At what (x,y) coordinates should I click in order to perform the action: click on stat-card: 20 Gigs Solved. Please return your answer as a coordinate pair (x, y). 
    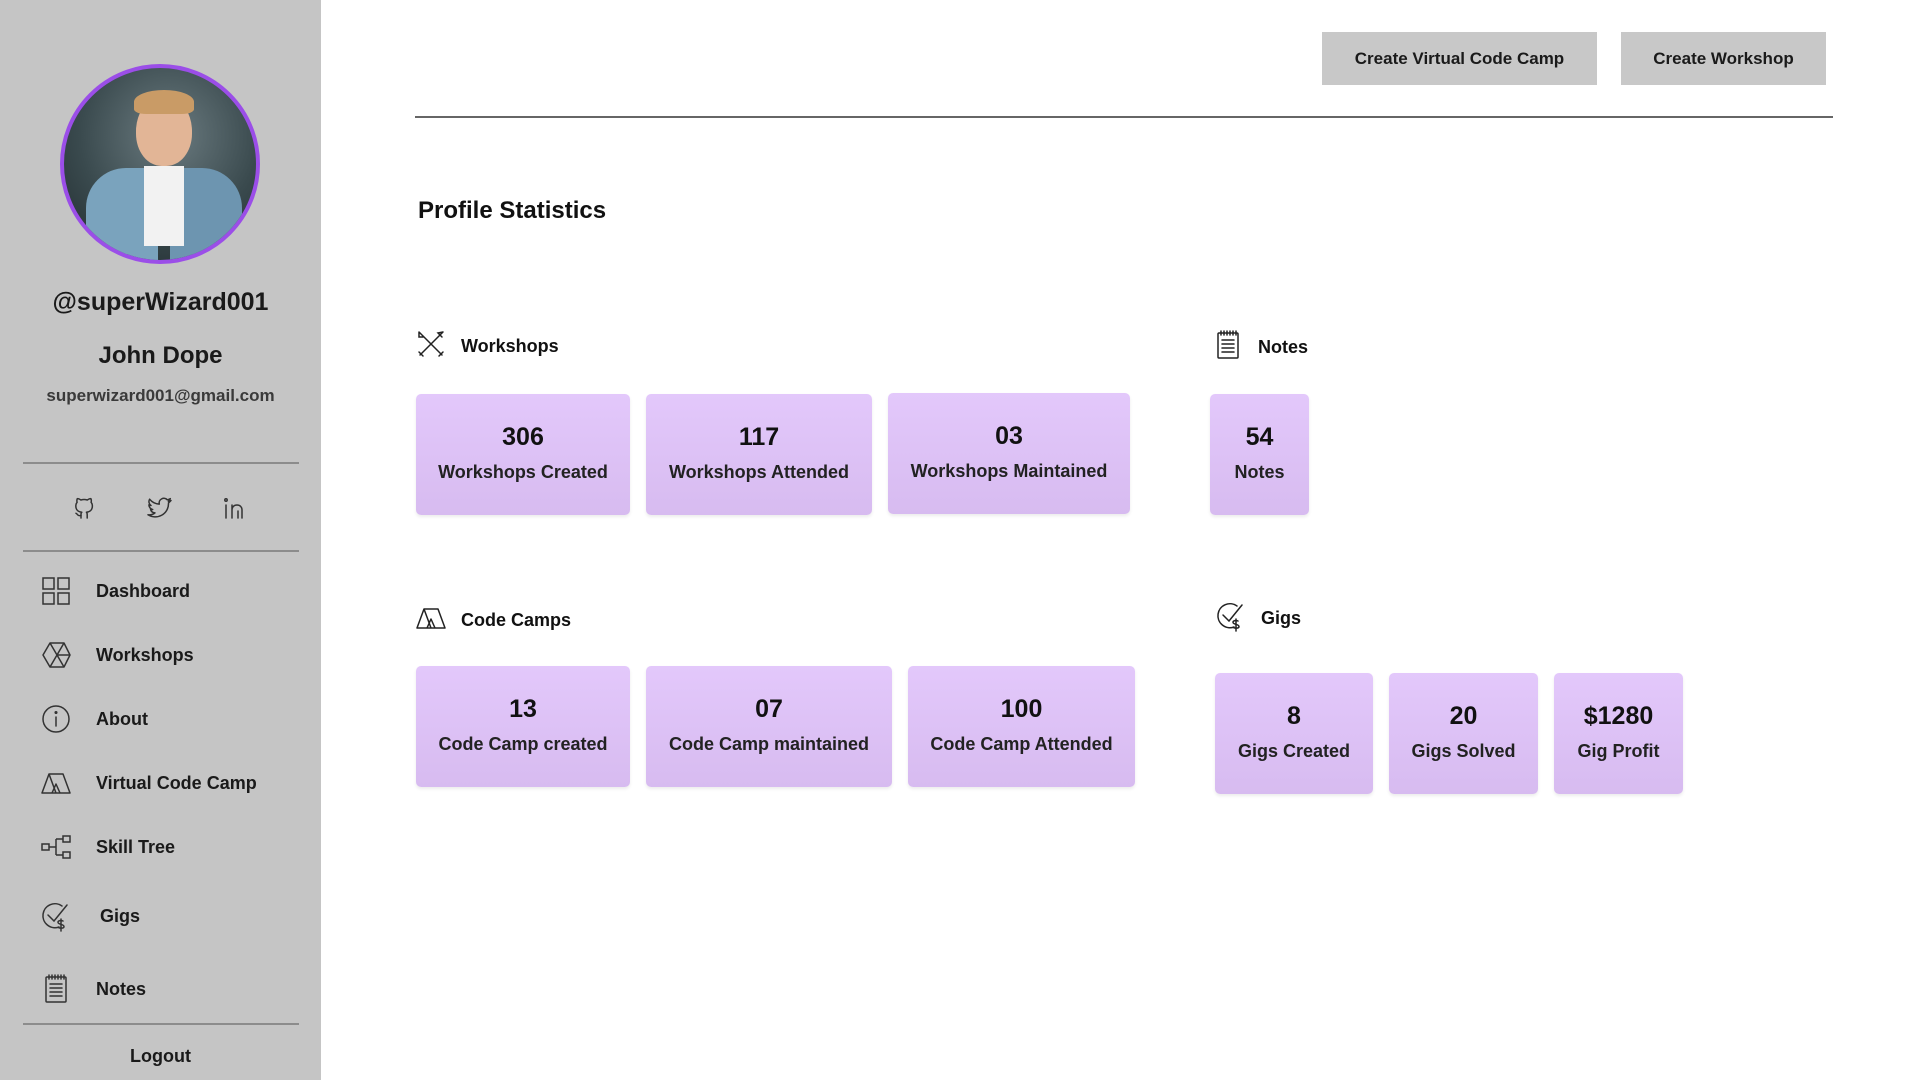
    Looking at the image, I should click on (1463, 733).